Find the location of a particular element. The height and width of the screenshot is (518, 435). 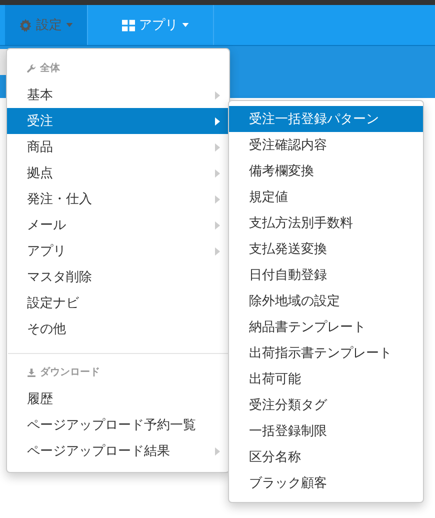

menu-item: 日付自動登録 is located at coordinates (326, 275).